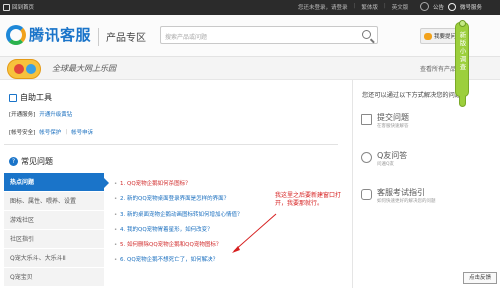  I want to click on chat-icon, so click(366, 157).